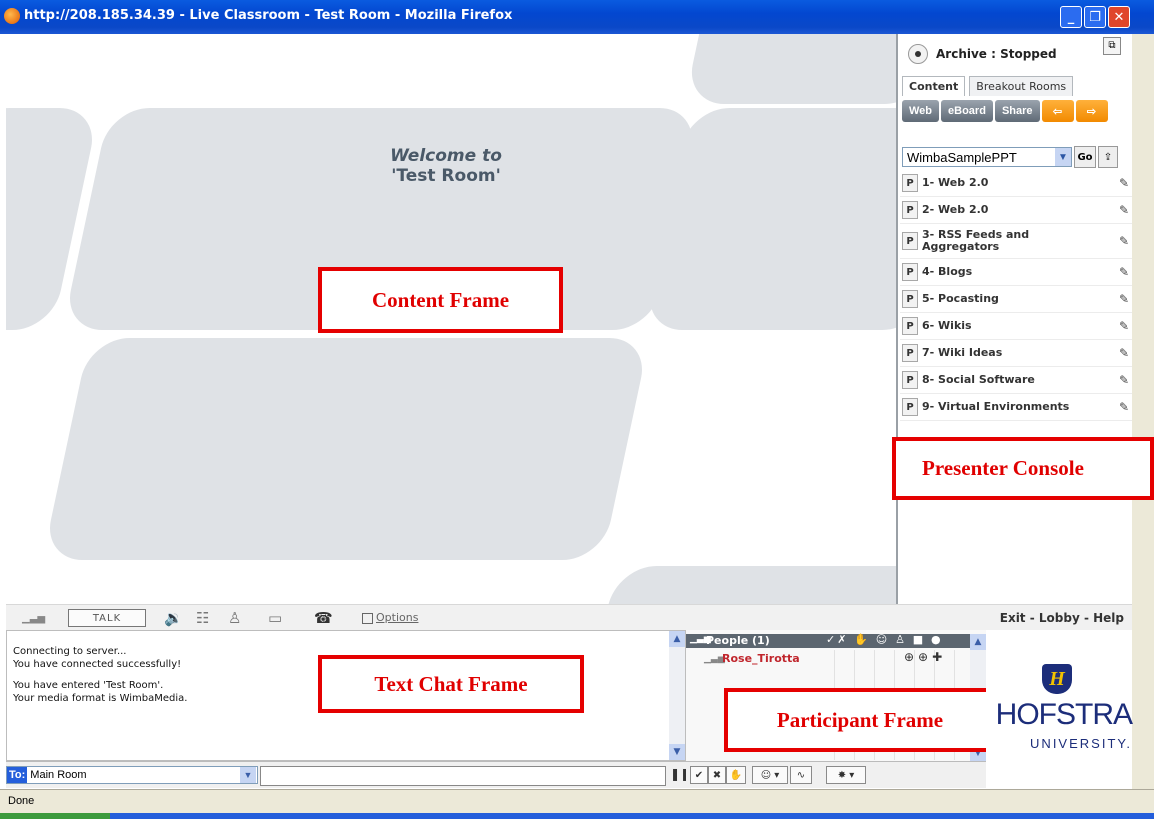 The width and height of the screenshot is (1154, 819). I want to click on welcome-message: Welcome to 'Test Room', so click(446, 166).